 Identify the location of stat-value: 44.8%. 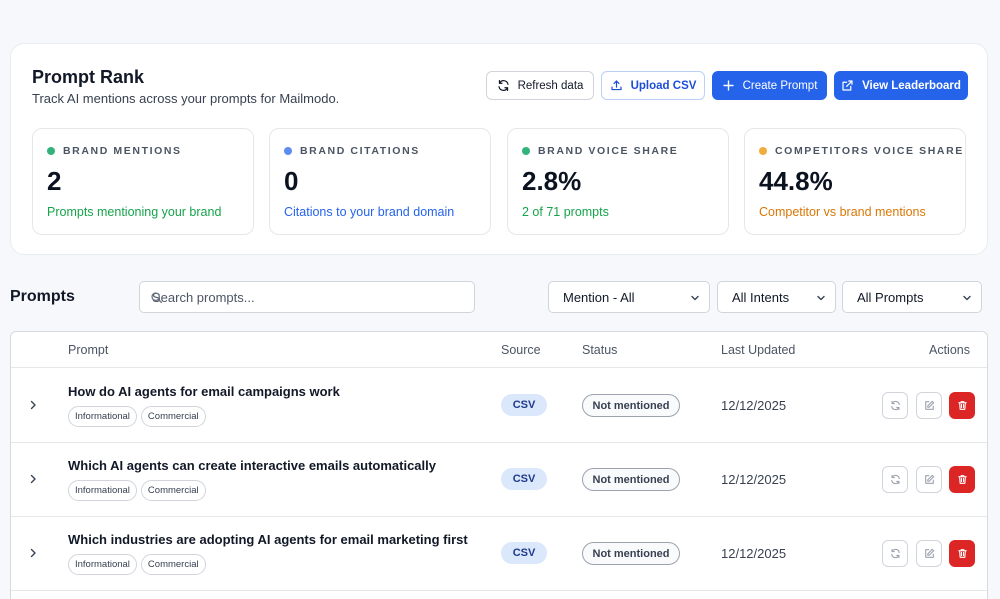
(796, 181).